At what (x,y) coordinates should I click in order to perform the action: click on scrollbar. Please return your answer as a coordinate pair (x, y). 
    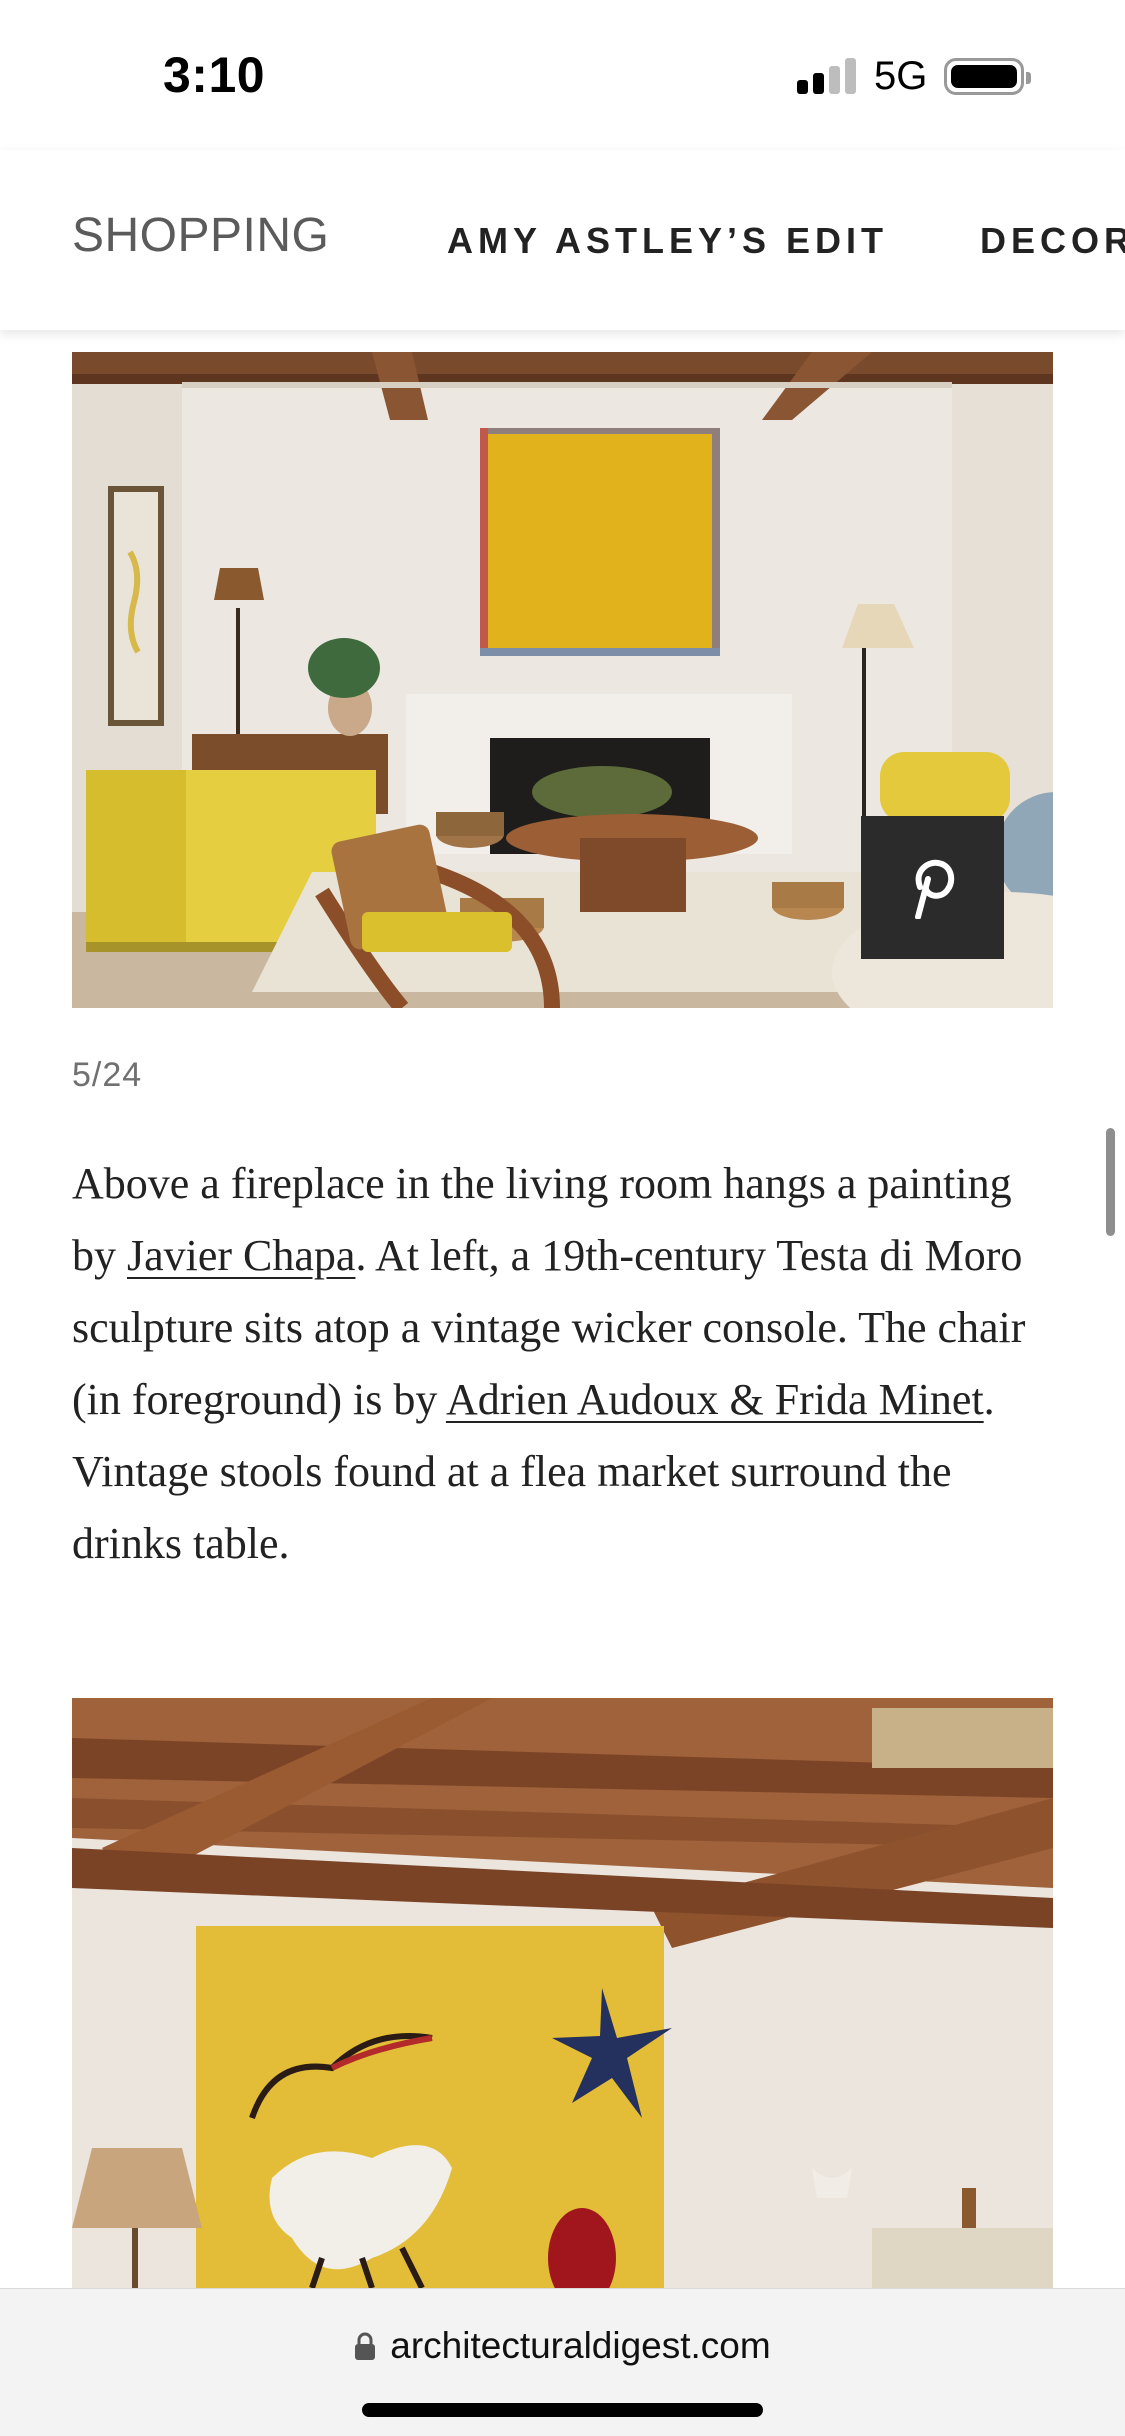
    Looking at the image, I should click on (1110, 1182).